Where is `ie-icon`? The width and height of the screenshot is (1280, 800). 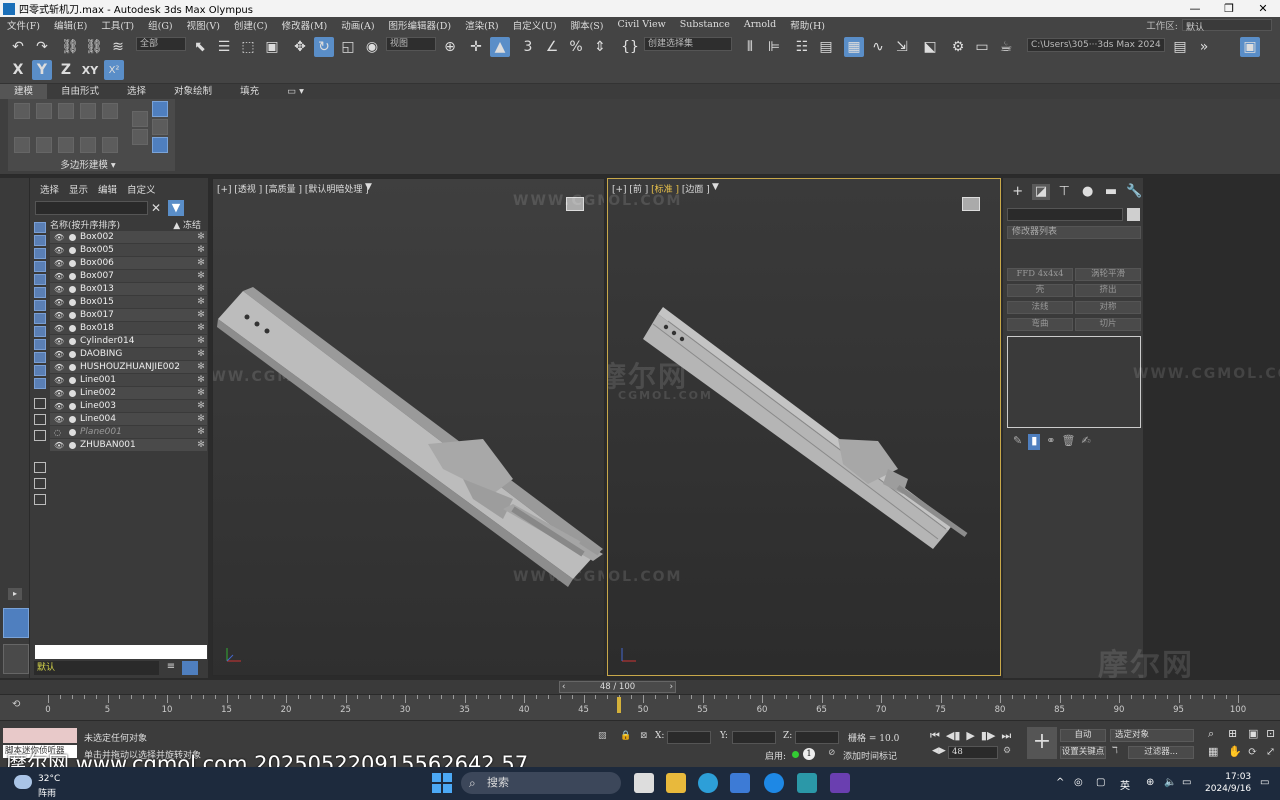
ie-icon is located at coordinates (774, 783).